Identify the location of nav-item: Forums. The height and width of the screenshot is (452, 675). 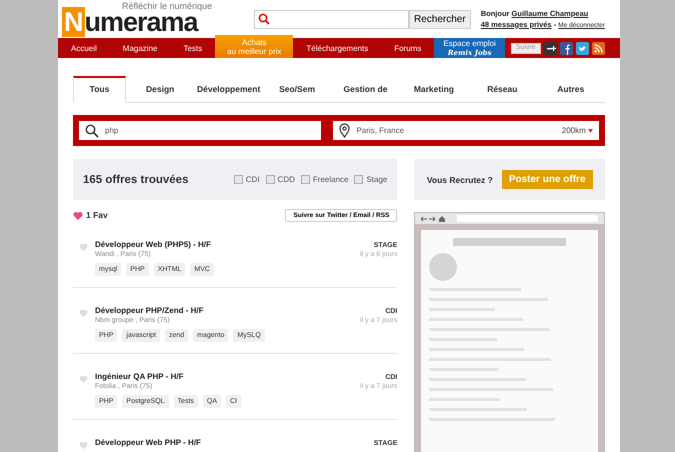
(407, 48).